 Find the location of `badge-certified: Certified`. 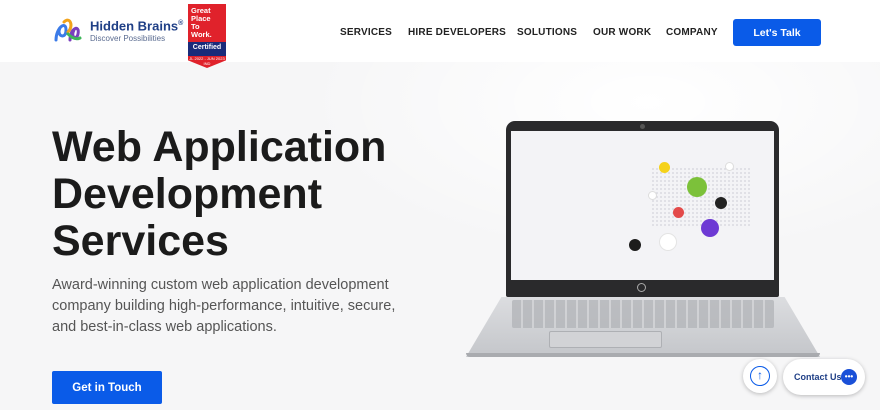

badge-certified: Certified is located at coordinates (207, 47).